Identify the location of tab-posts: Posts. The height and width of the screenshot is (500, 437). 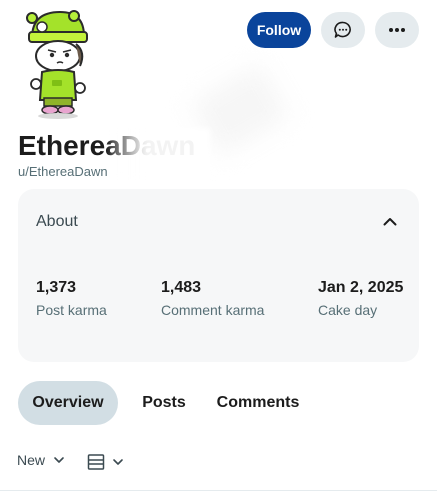
(164, 403).